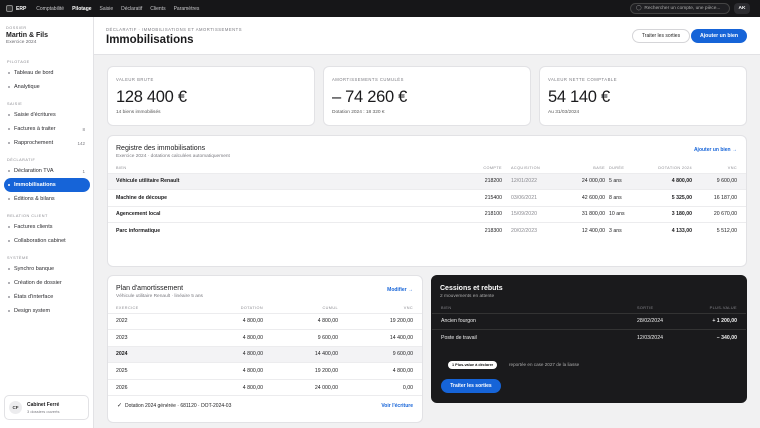 The height and width of the screenshot is (428, 760). Describe the element at coordinates (715, 150) in the screenshot. I see `add-asset-link: Ajouter un bien →` at that location.